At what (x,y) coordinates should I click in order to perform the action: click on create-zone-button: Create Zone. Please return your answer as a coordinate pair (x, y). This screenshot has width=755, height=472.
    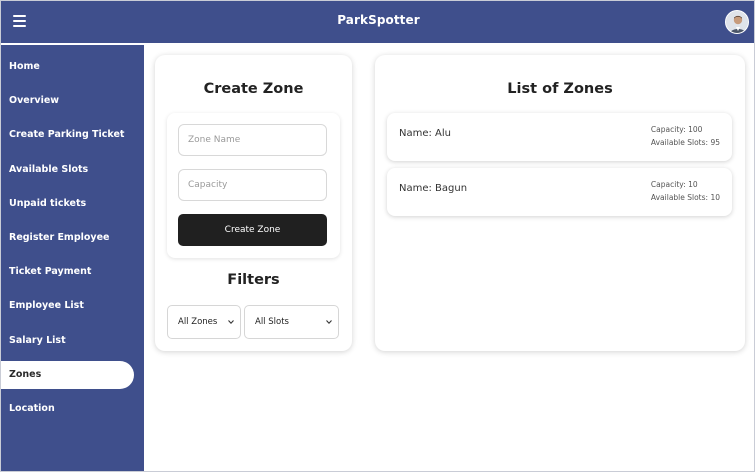
    Looking at the image, I should click on (252, 230).